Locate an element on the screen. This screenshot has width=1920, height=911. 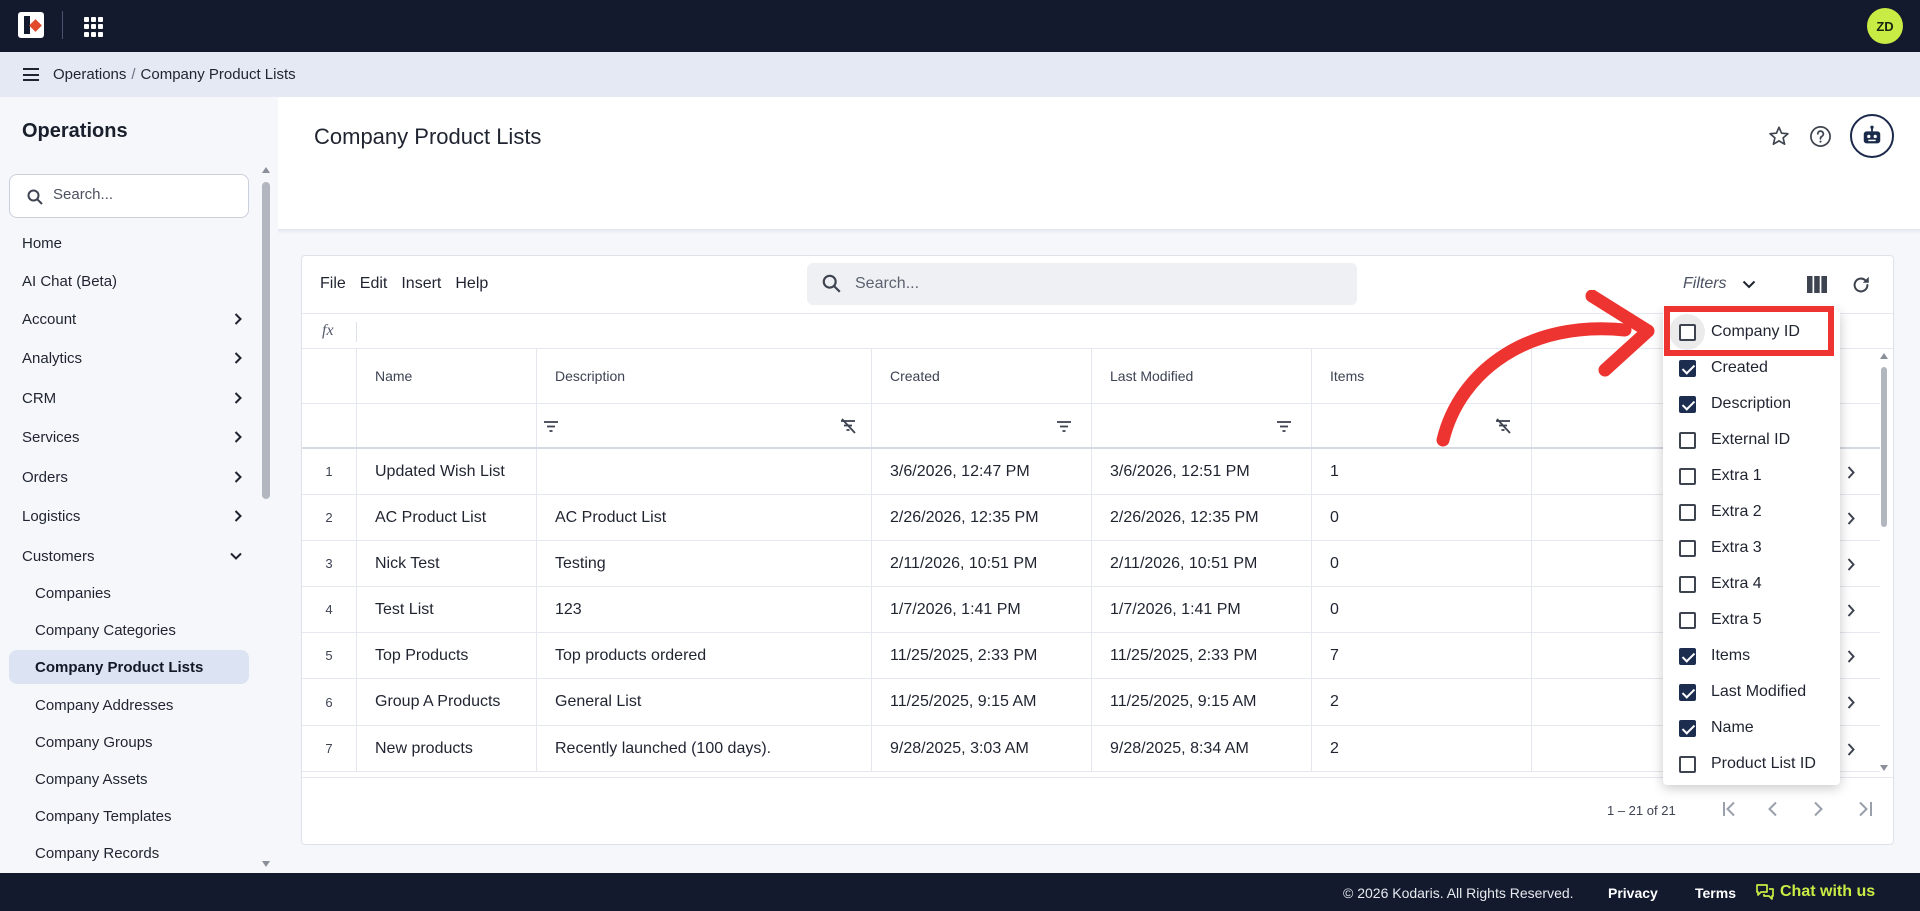
col-header-created: Created is located at coordinates (982, 376).